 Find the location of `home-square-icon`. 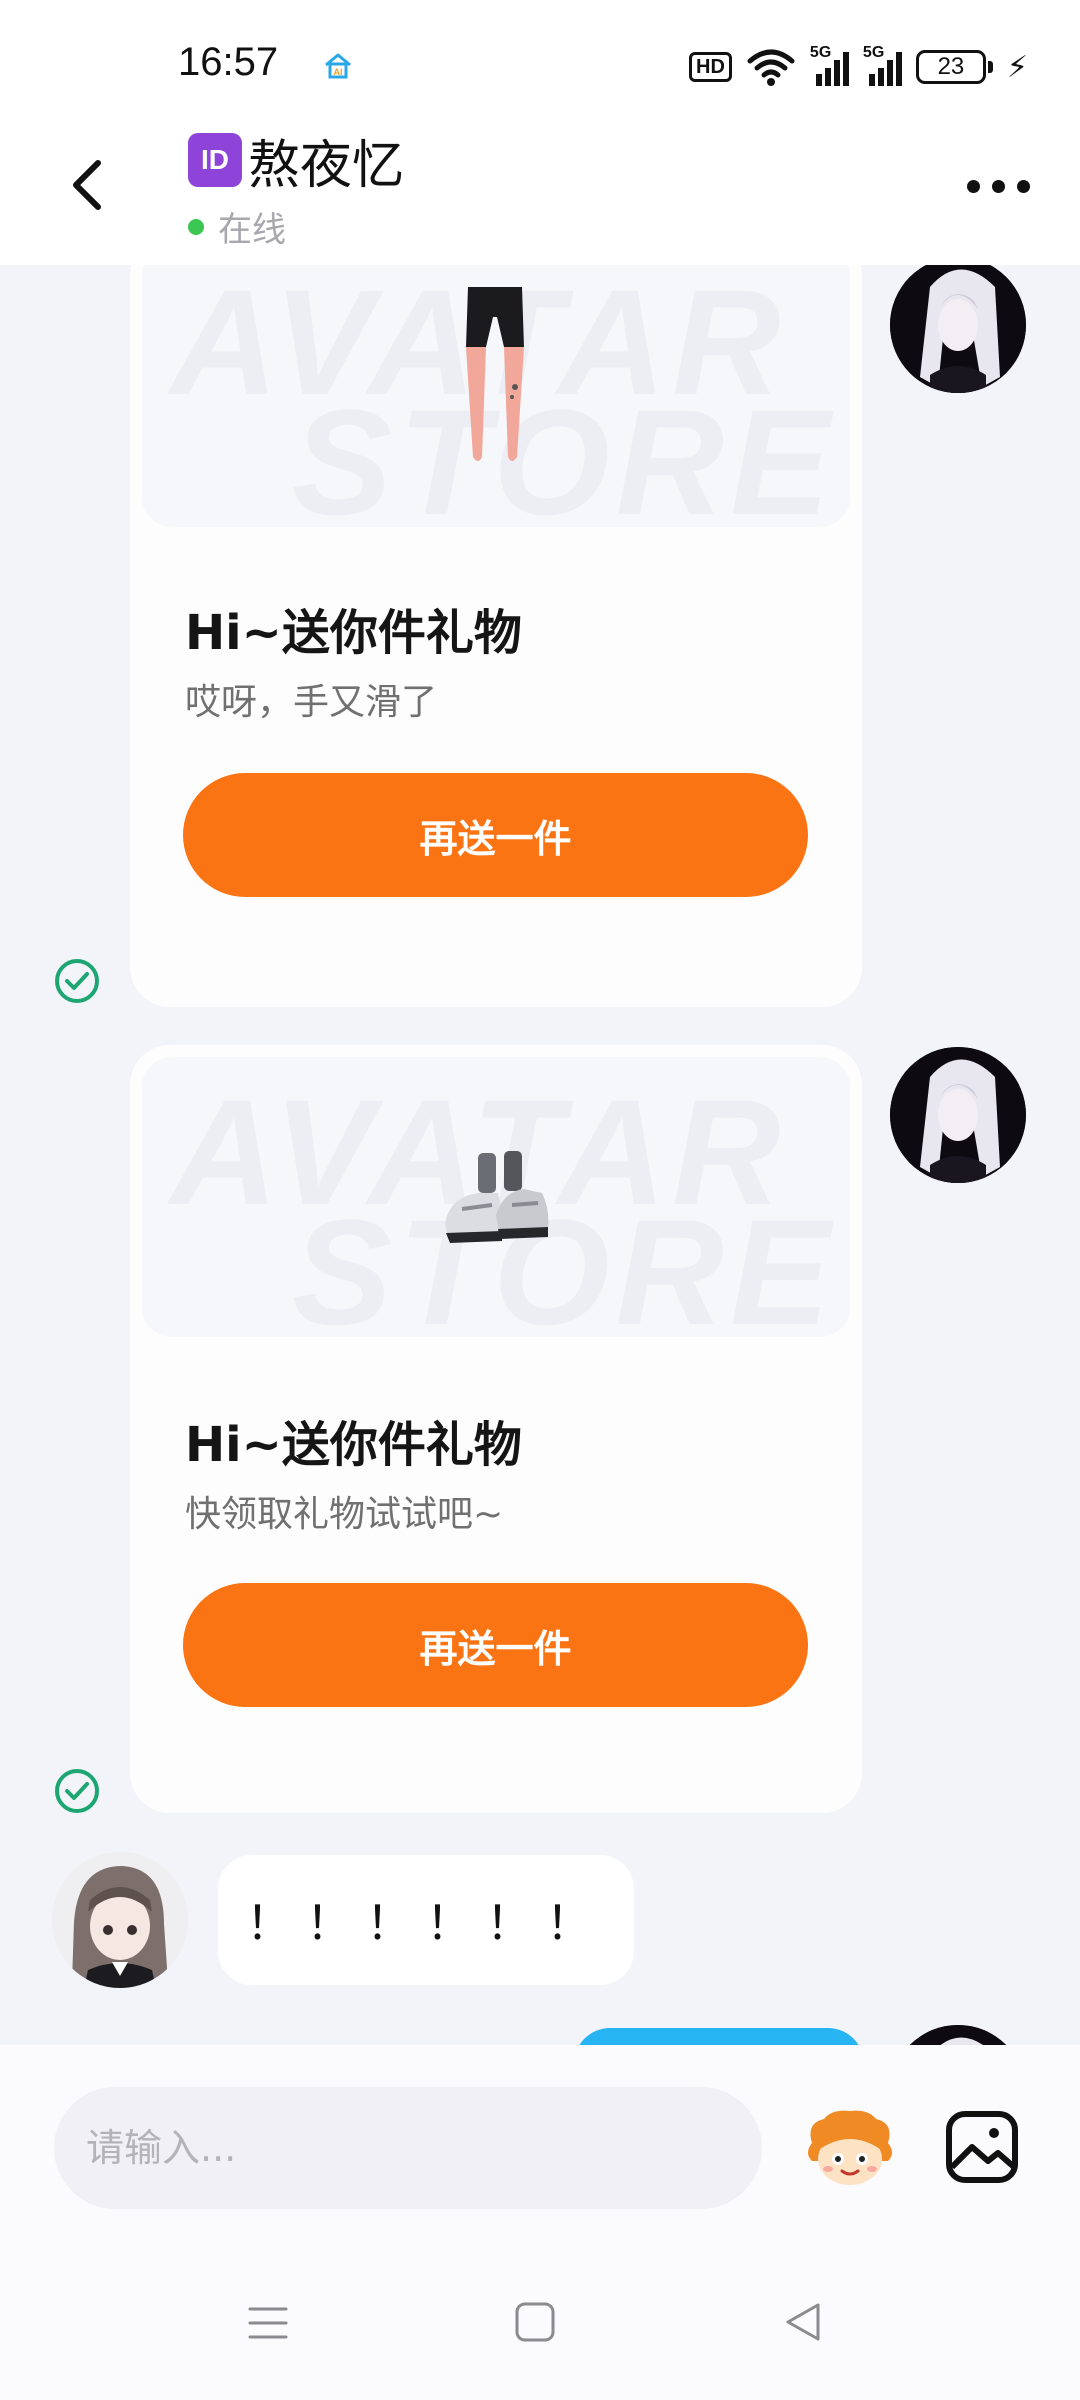

home-square-icon is located at coordinates (535, 2322).